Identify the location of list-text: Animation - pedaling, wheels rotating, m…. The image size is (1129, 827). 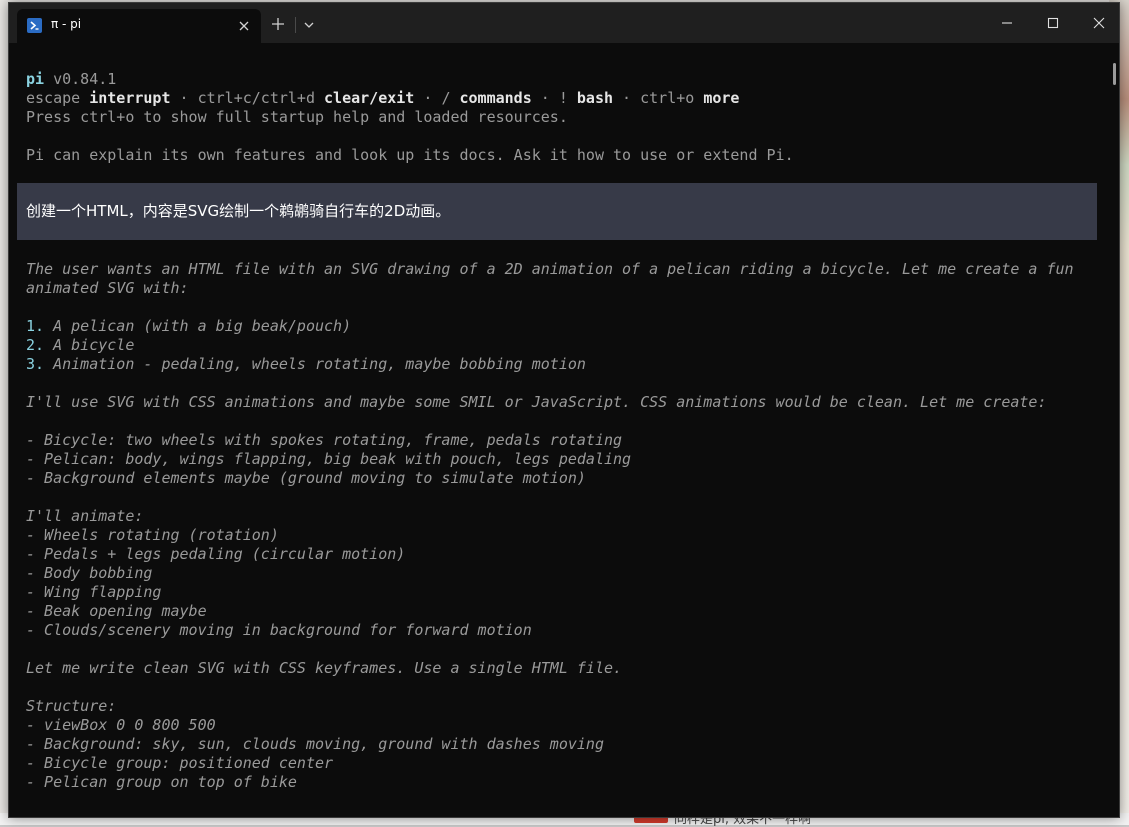
(315, 364).